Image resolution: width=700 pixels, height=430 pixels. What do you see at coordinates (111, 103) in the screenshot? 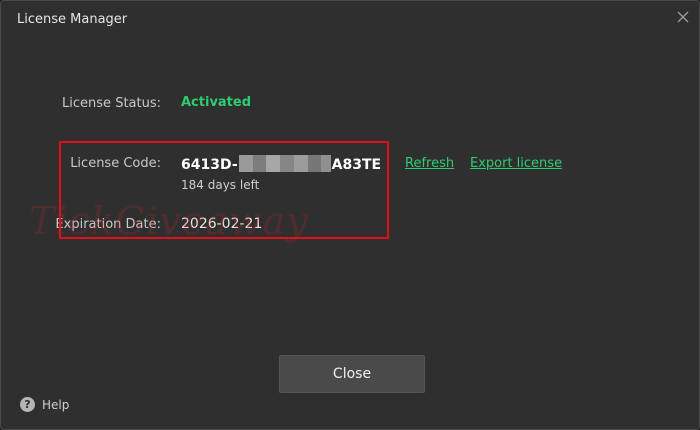
I see `license-status-label: License Status:` at bounding box center [111, 103].